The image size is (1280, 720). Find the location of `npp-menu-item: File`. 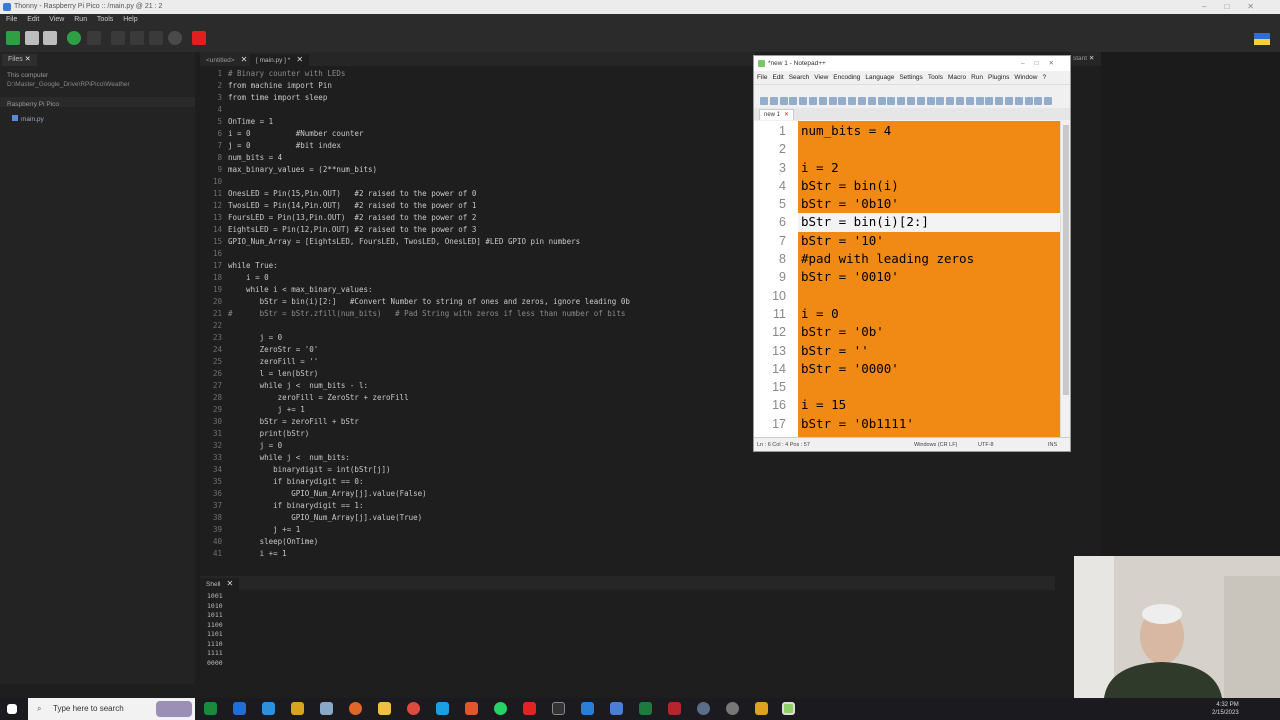

npp-menu-item: File is located at coordinates (762, 77).